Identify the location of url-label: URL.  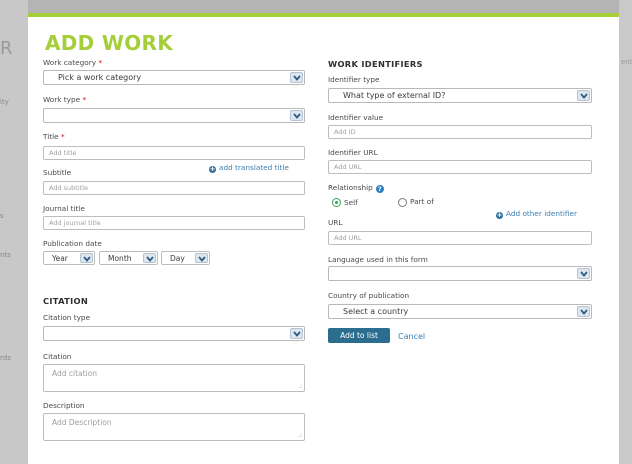
(335, 222).